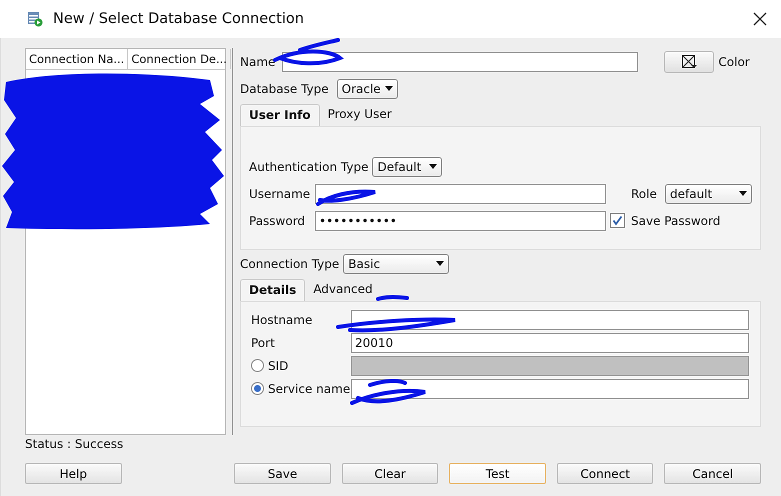 The image size is (781, 496). I want to click on dialog-button: Cancel, so click(713, 473).